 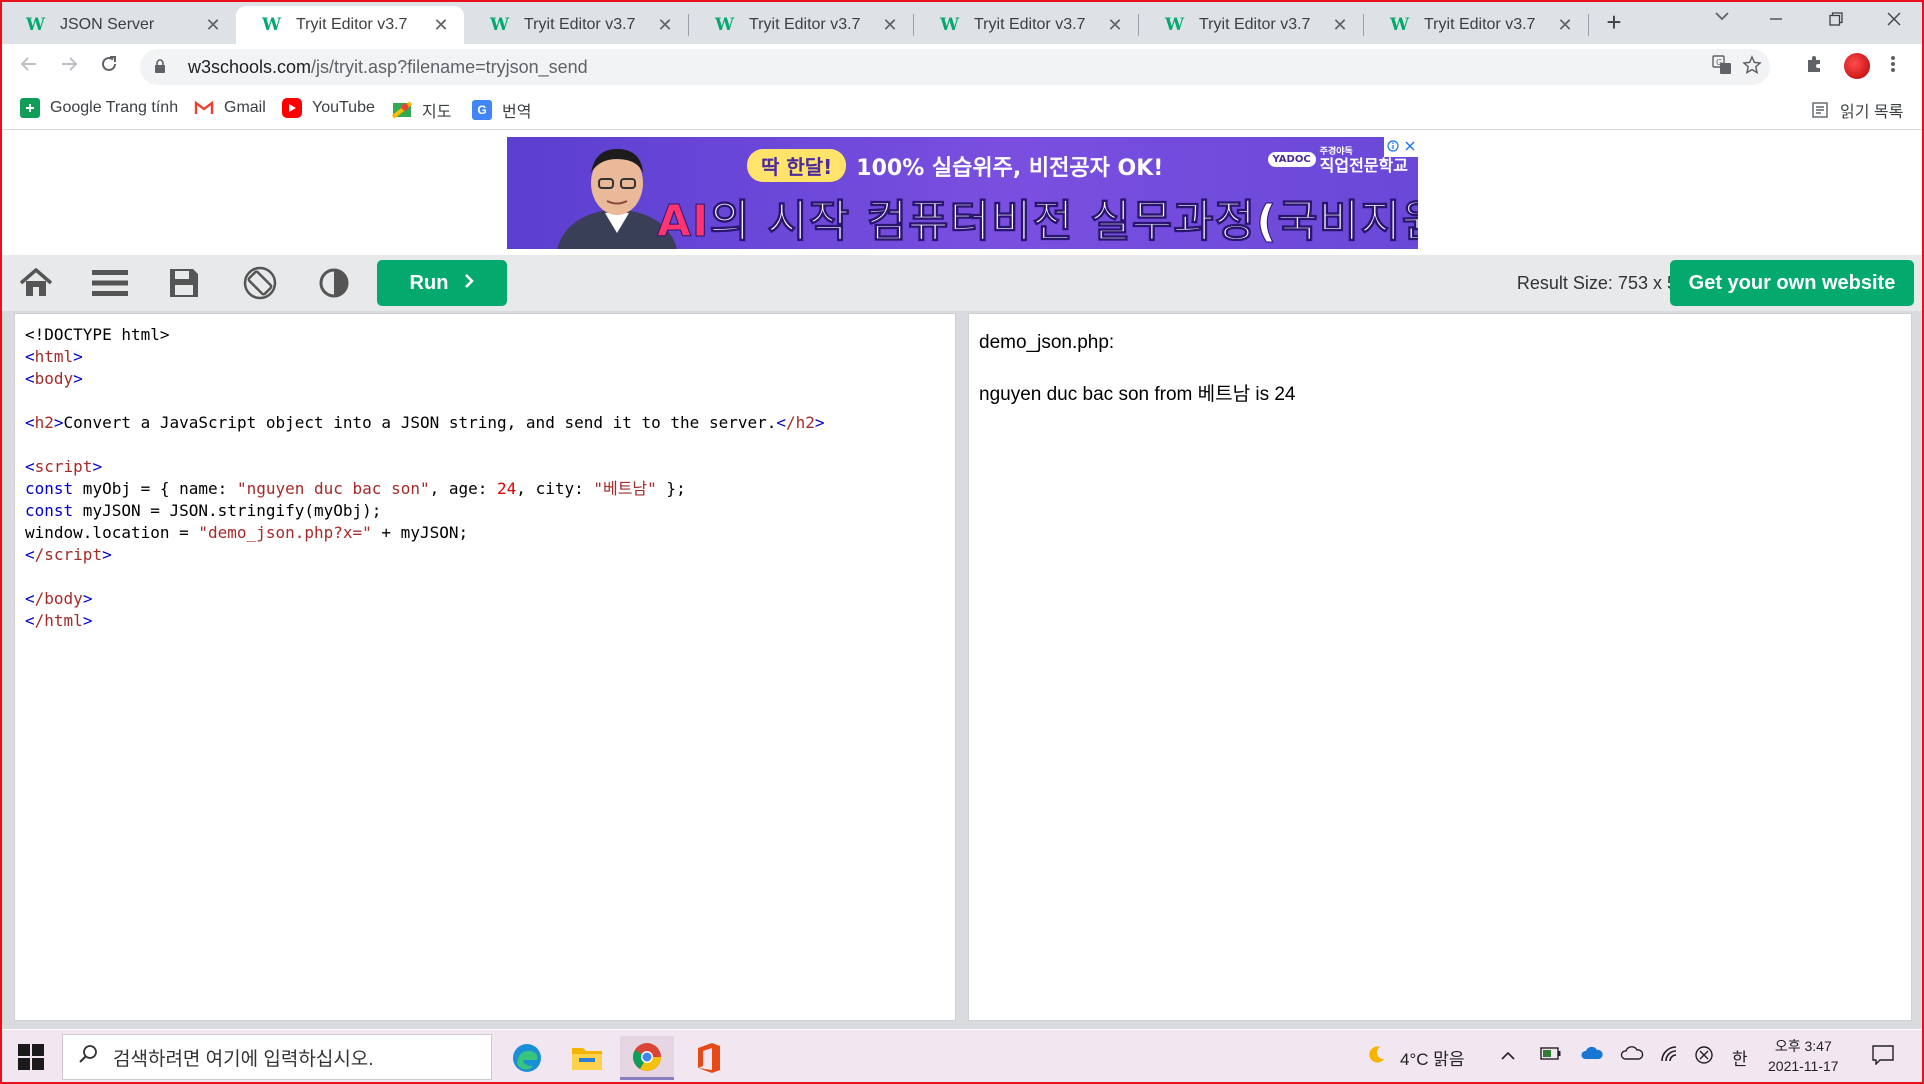 I want to click on code-text: myJSON = JSON.stringify(myObj);, so click(x=227, y=510).